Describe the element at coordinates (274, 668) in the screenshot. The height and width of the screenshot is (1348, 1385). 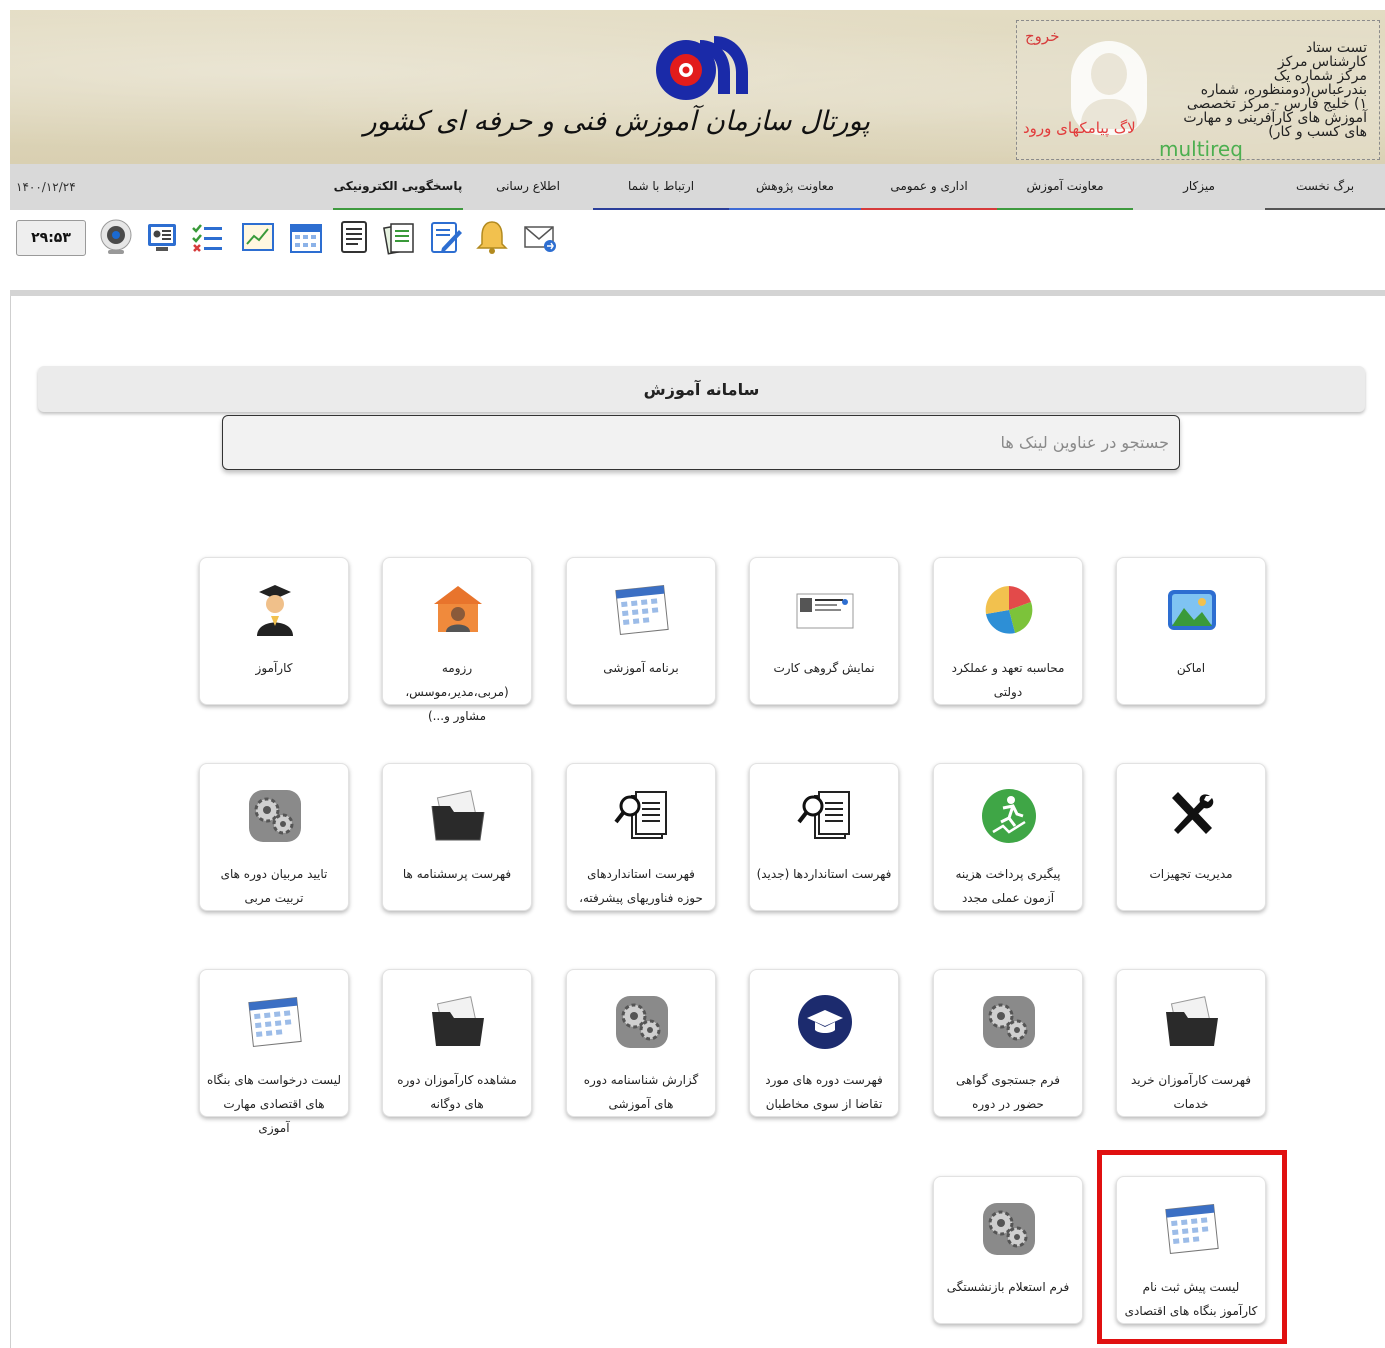
I see `tile-label: کارآموز` at that location.